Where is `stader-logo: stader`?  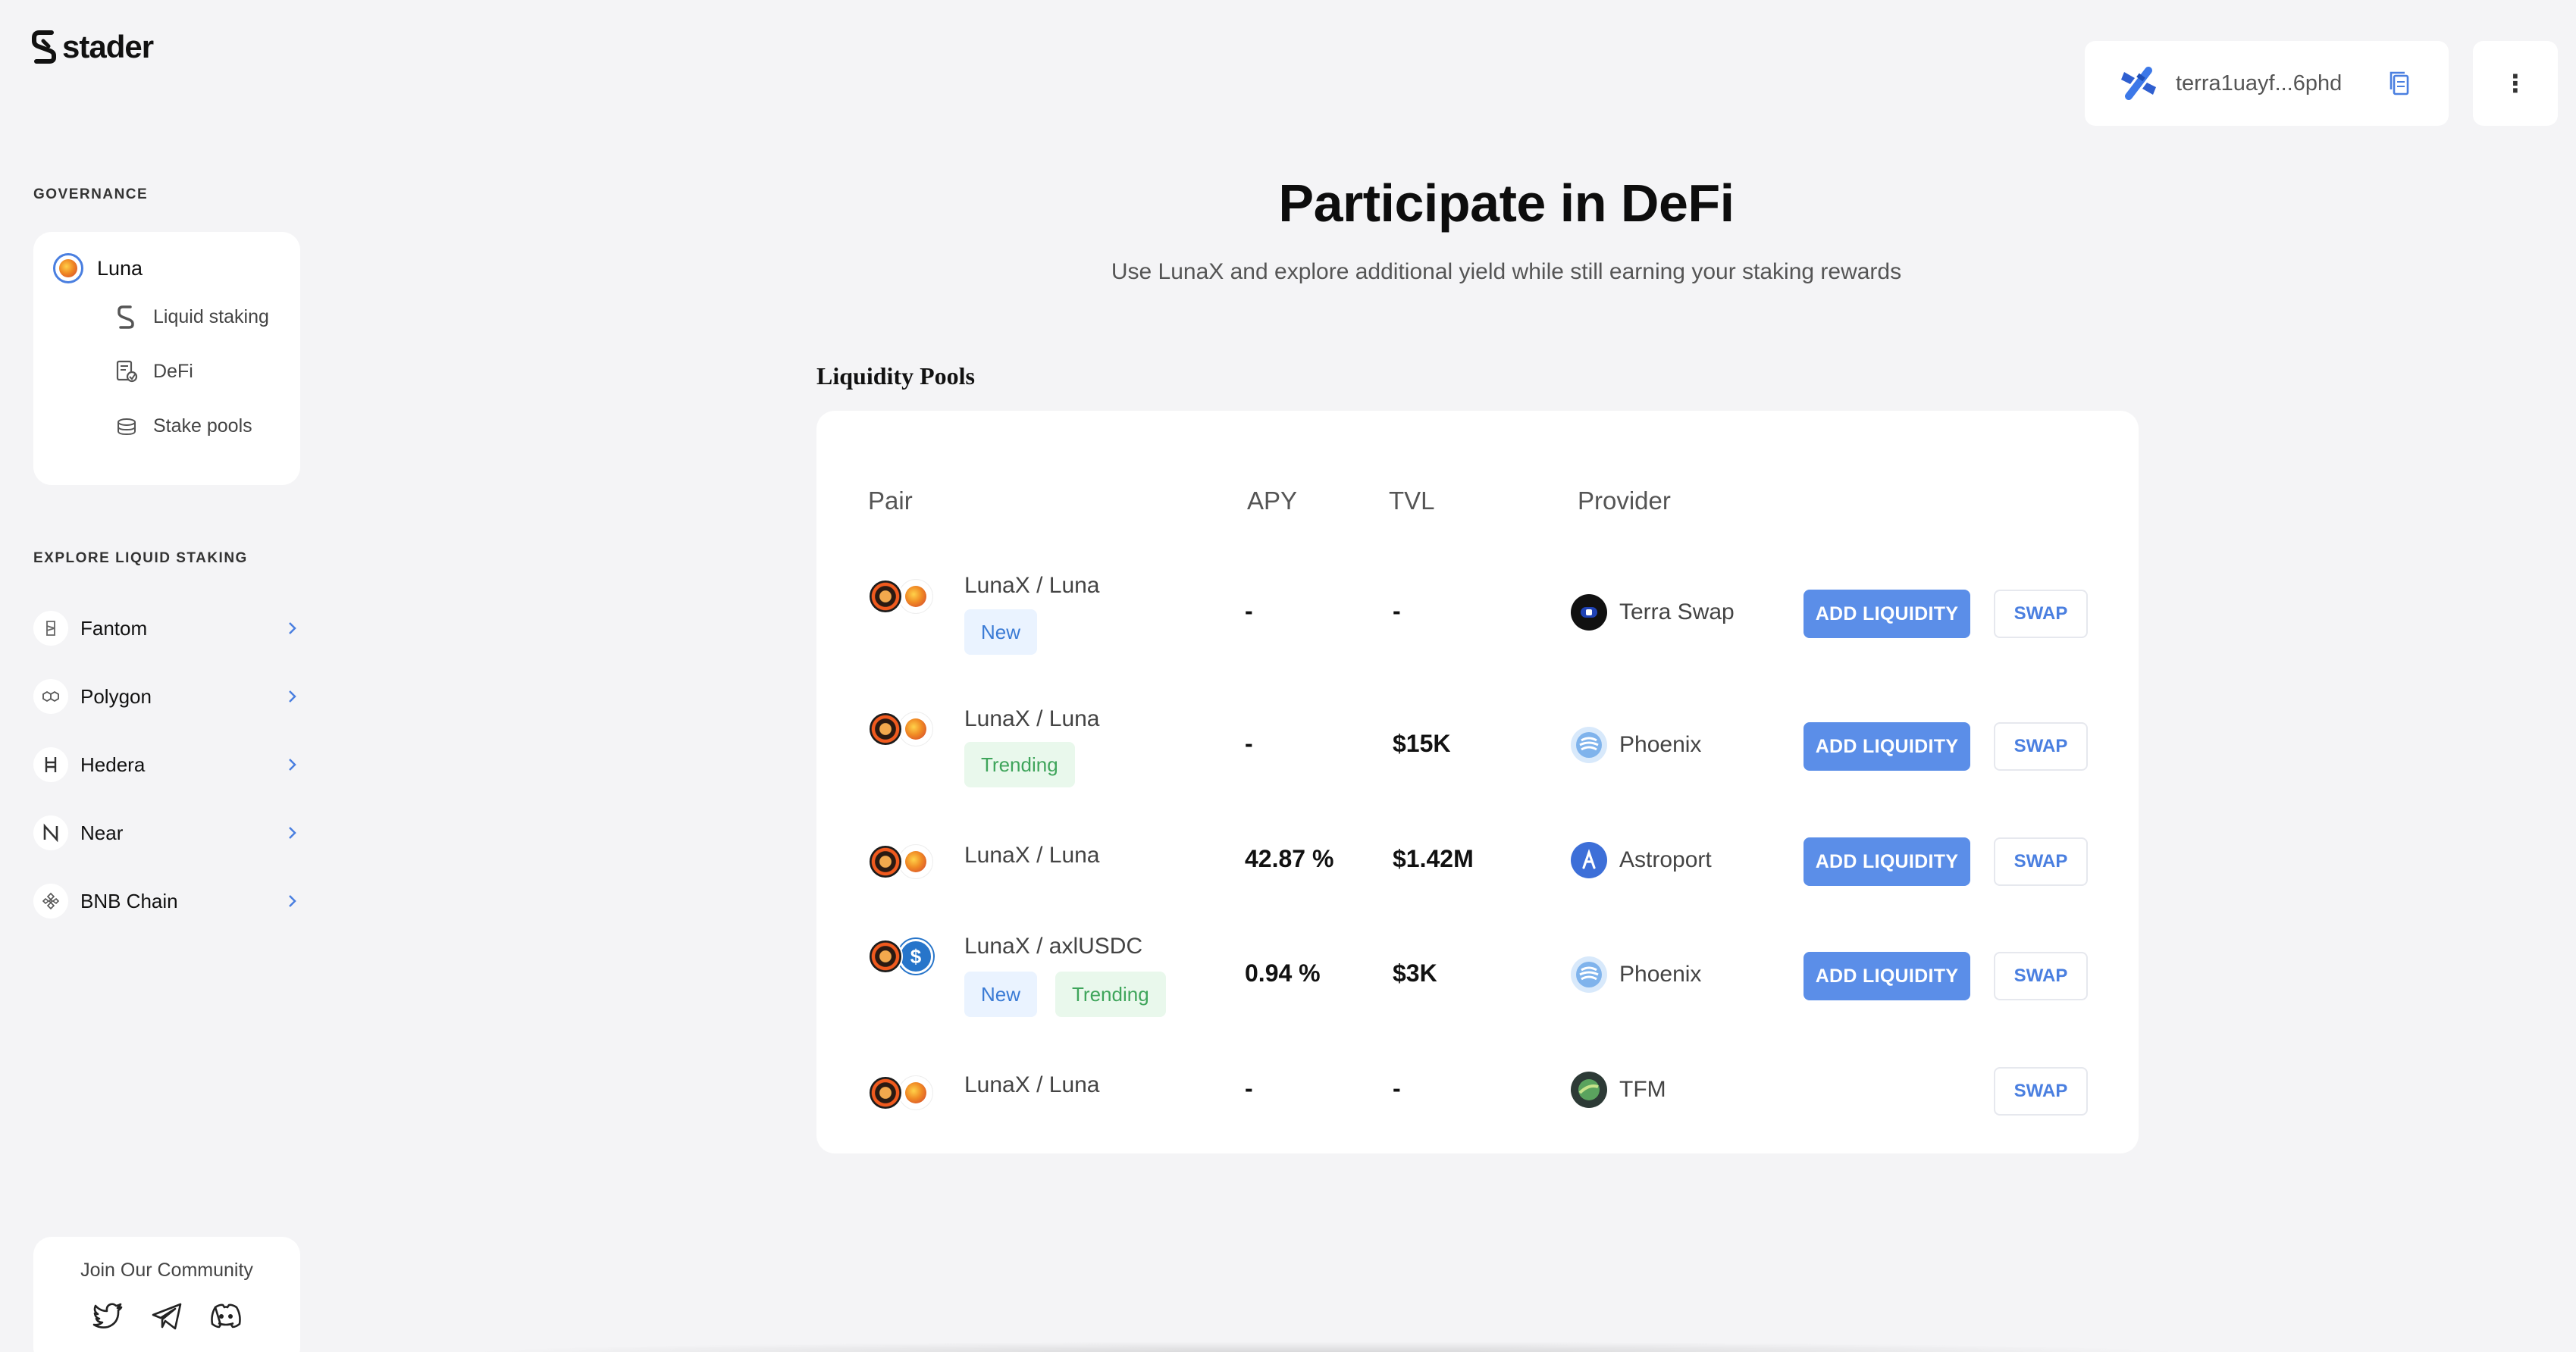 stader-logo: stader is located at coordinates (93, 47).